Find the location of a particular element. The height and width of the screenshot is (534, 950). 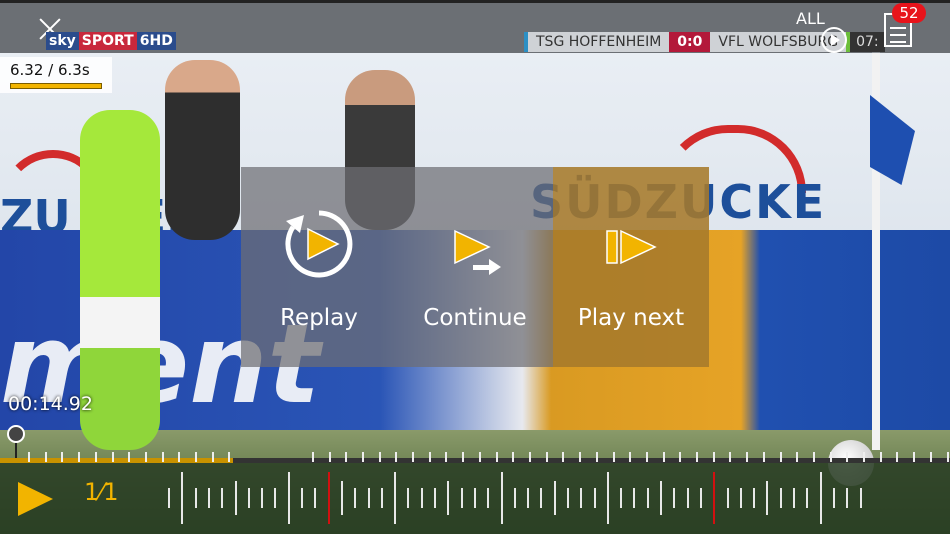

scrubber-handle is located at coordinates (16, 434).